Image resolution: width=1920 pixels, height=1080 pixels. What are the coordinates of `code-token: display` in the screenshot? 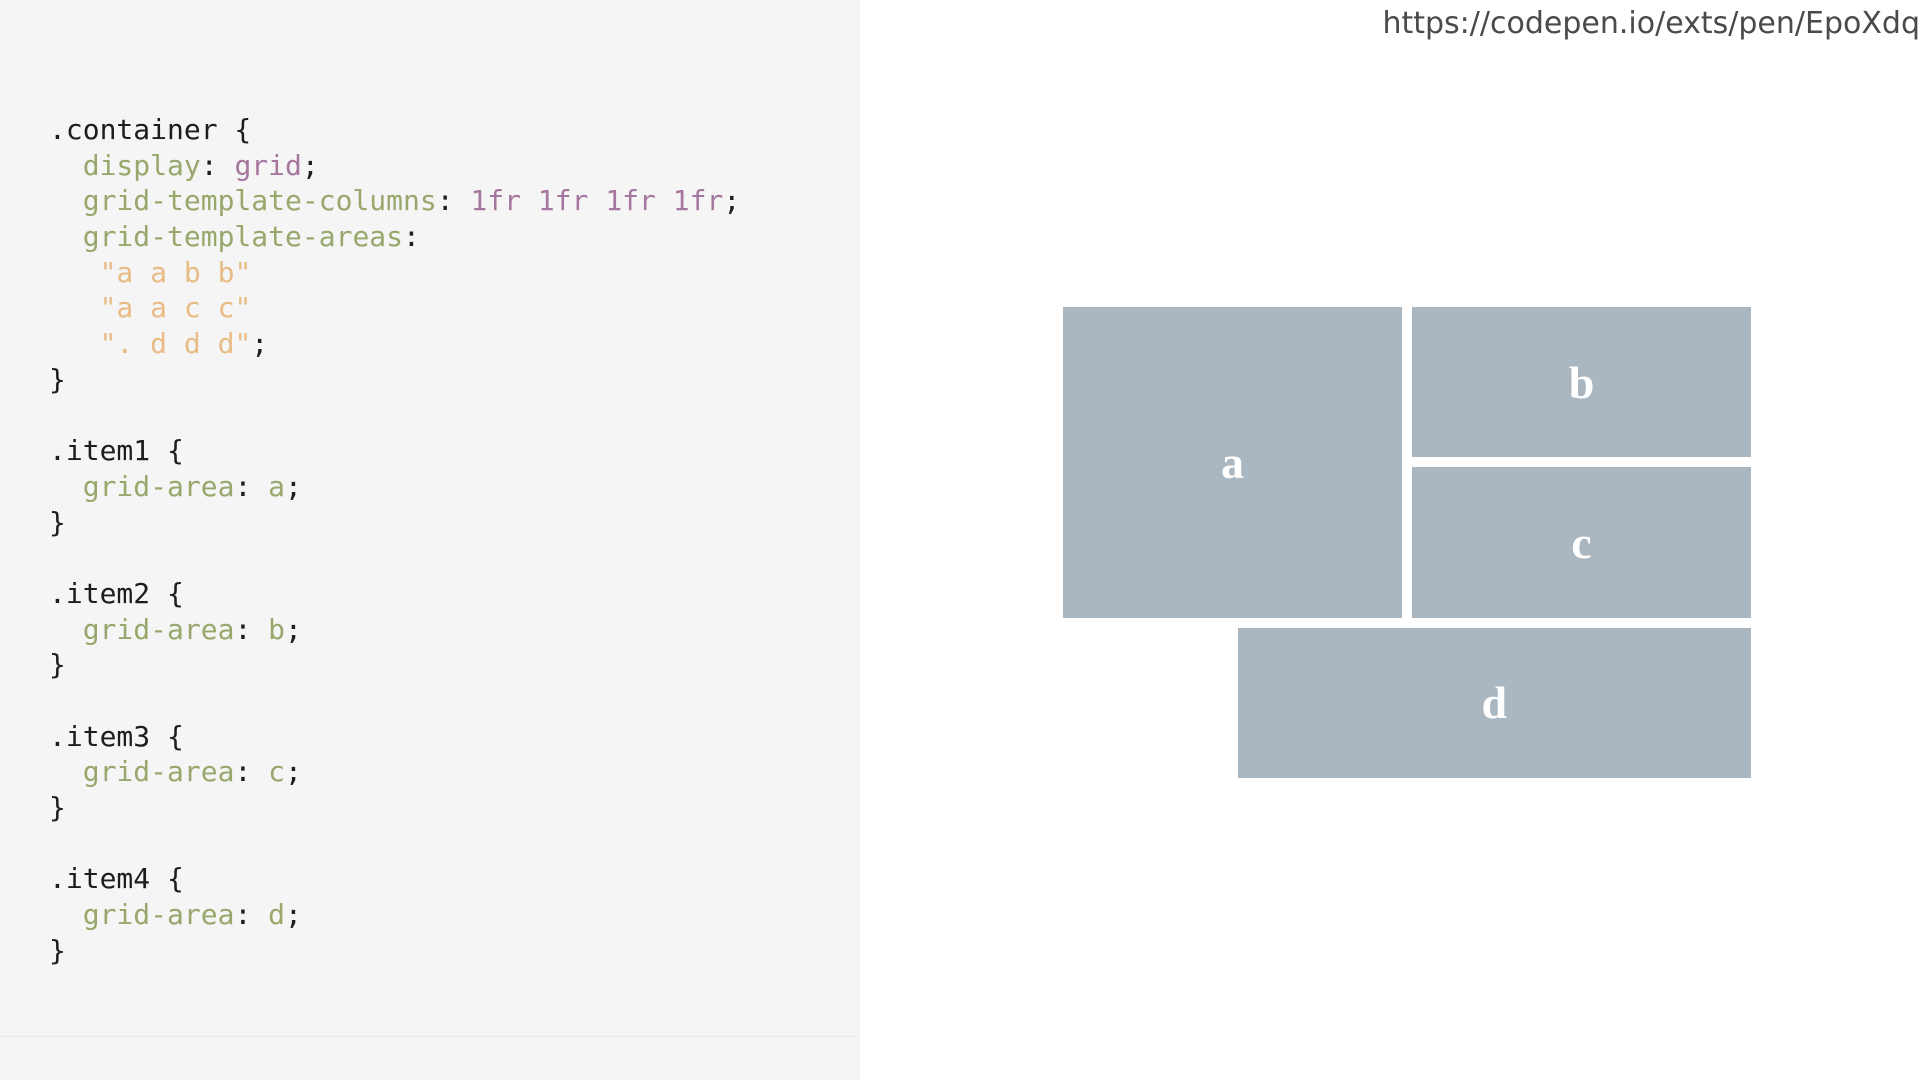 It's located at (141, 165).